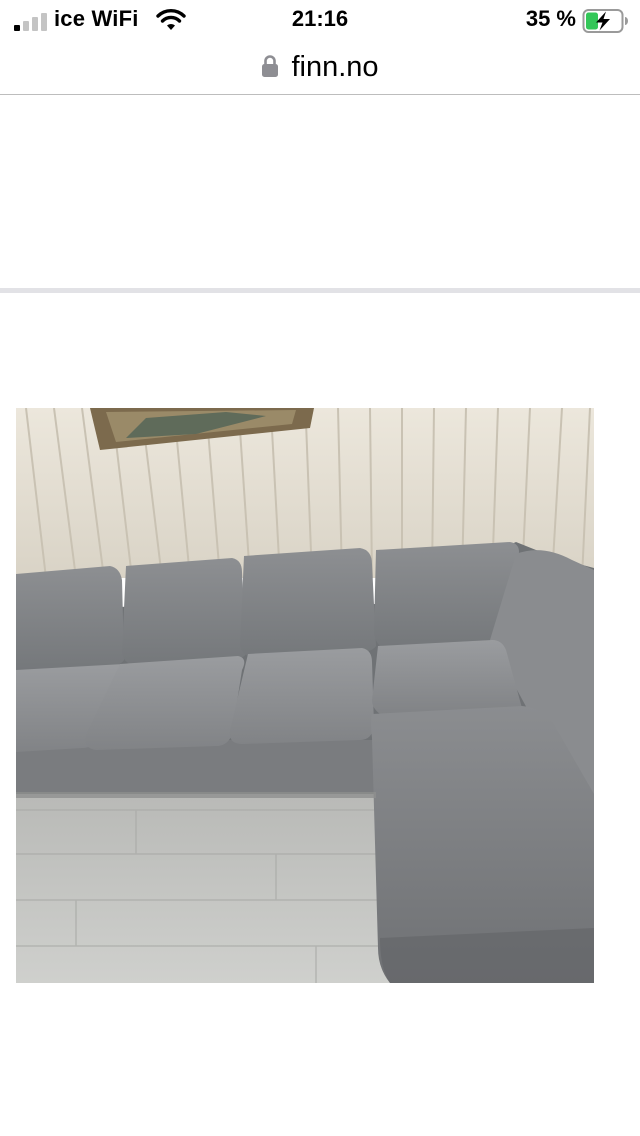  What do you see at coordinates (335, 66) in the screenshot?
I see `url-domain: finn.no` at bounding box center [335, 66].